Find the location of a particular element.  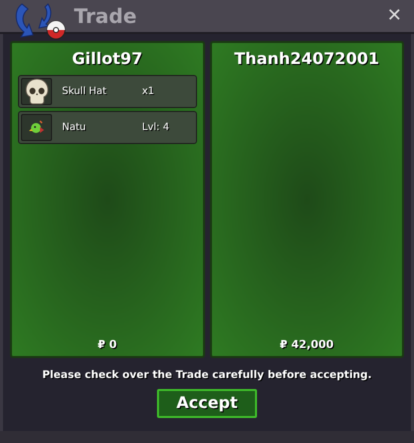

trade-item: Natu Lvl: 4 is located at coordinates (107, 127).